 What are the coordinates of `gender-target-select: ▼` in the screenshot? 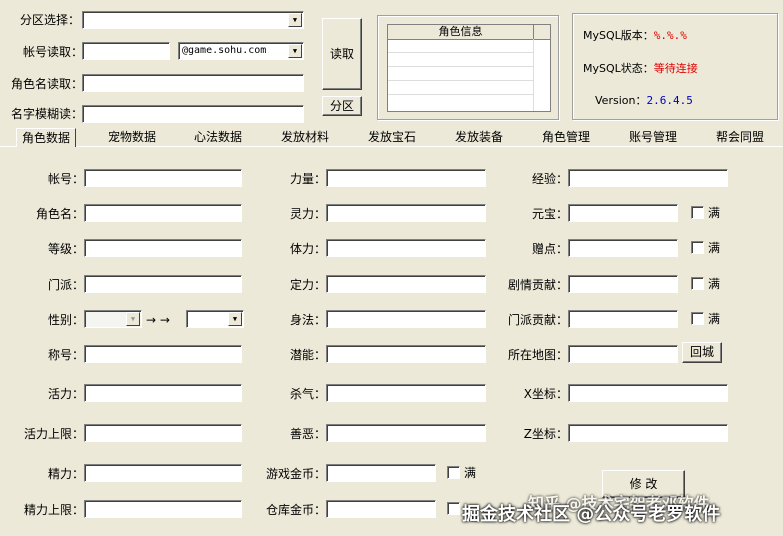 It's located at (215, 319).